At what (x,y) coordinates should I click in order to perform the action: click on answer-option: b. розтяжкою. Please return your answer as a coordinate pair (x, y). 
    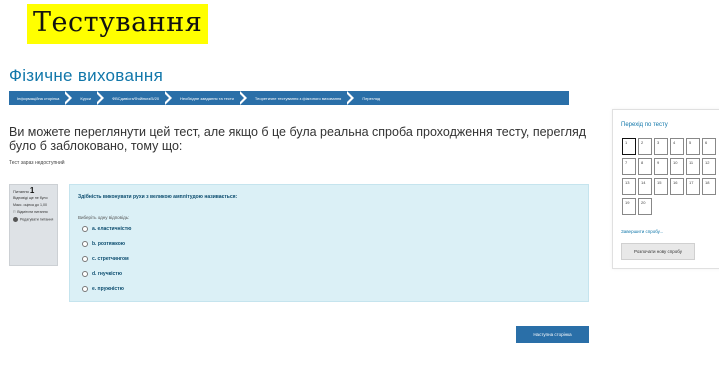
    Looking at the image, I should click on (103, 244).